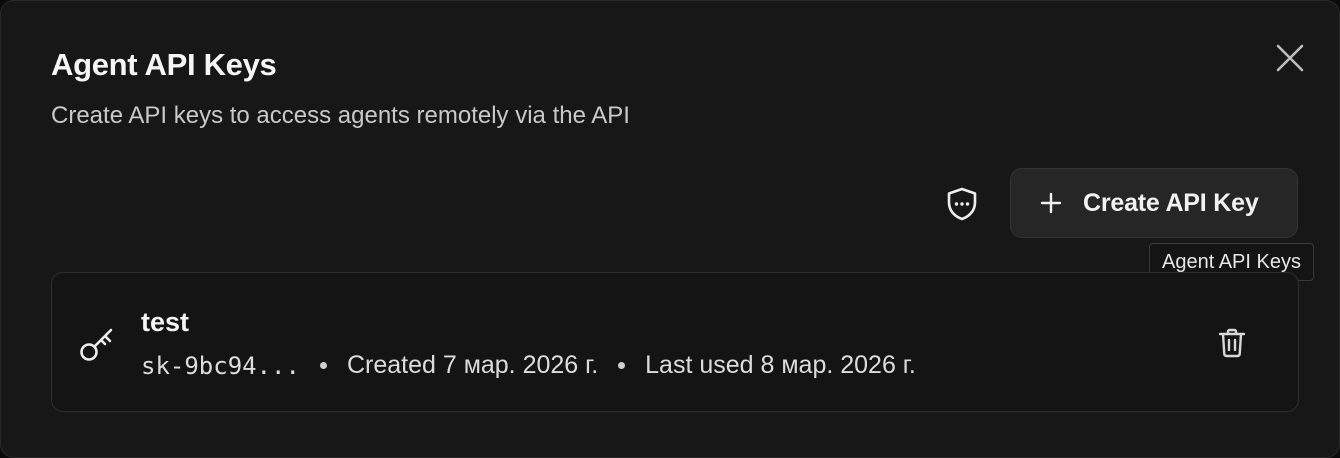 The image size is (1340, 458). What do you see at coordinates (164, 64) in the screenshot?
I see `dialog-title: Agent API Keys` at bounding box center [164, 64].